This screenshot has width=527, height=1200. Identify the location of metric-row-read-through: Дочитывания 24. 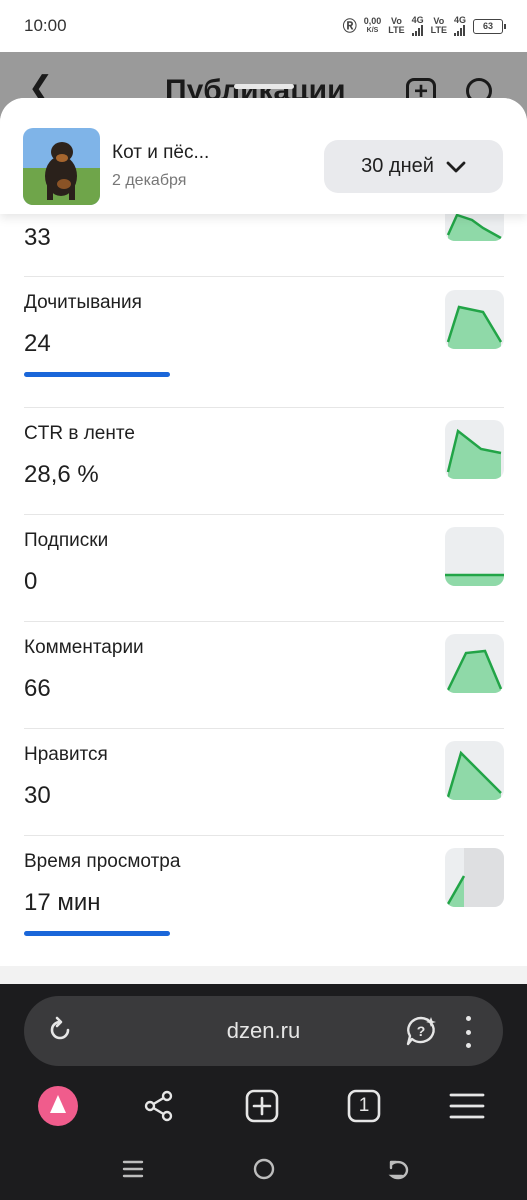
(264, 335).